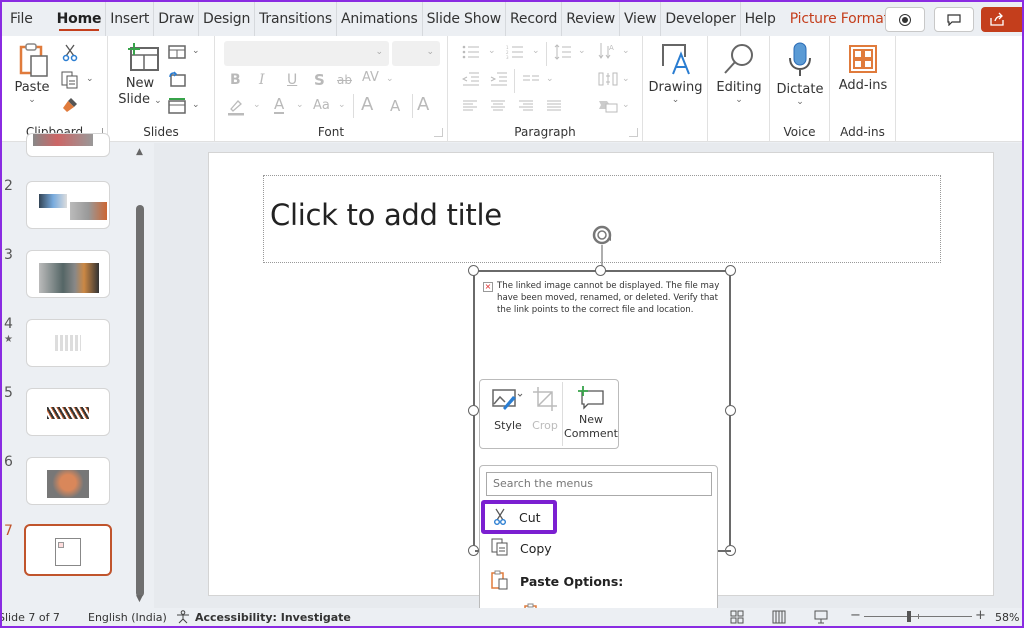 This screenshot has height=628, width=1024. What do you see at coordinates (821, 617) in the screenshot?
I see `slideshow-view-icon` at bounding box center [821, 617].